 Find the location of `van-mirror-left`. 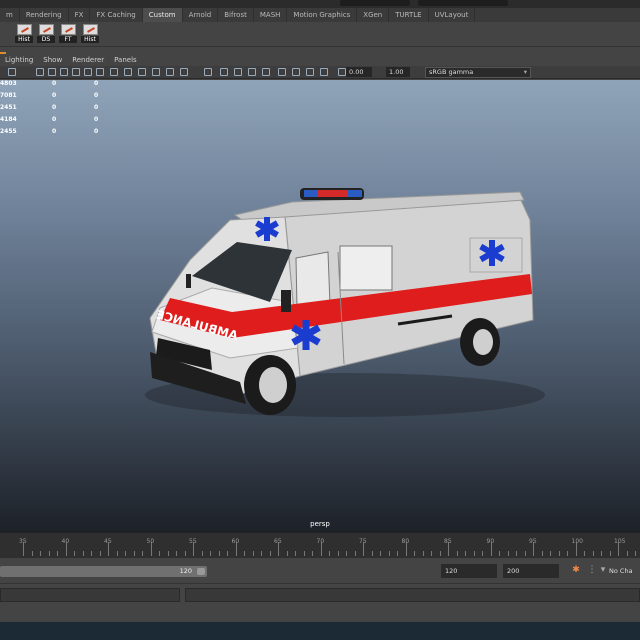

van-mirror-left is located at coordinates (188, 281).